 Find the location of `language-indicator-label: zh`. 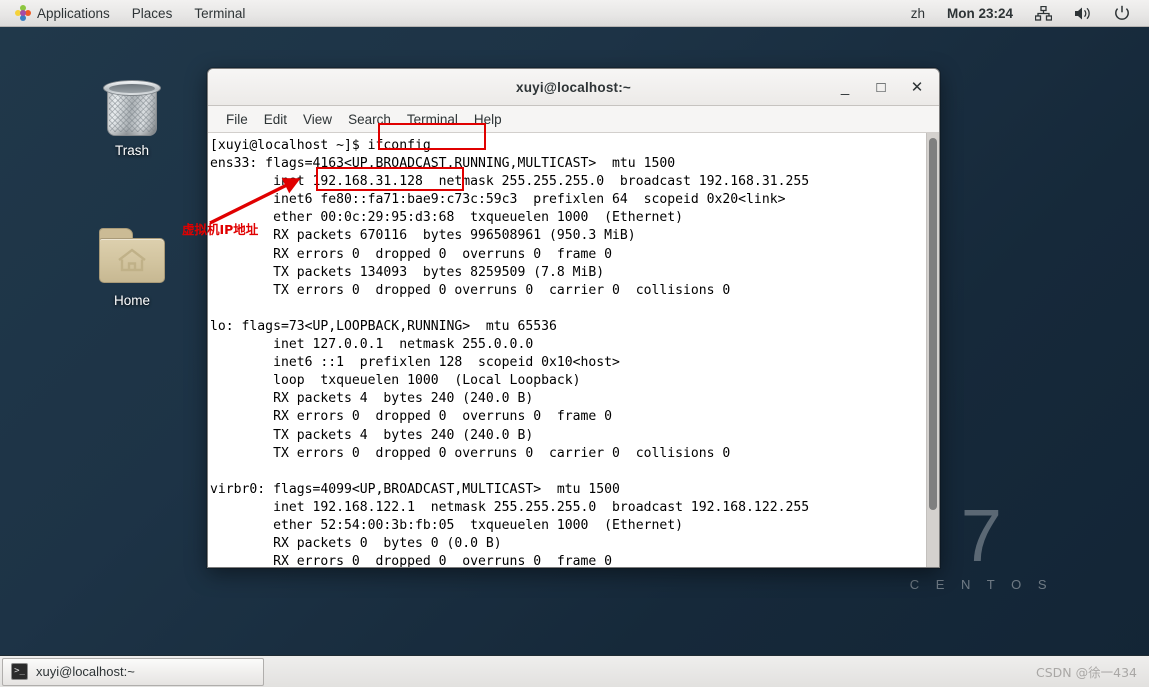

language-indicator-label: zh is located at coordinates (917, 13).